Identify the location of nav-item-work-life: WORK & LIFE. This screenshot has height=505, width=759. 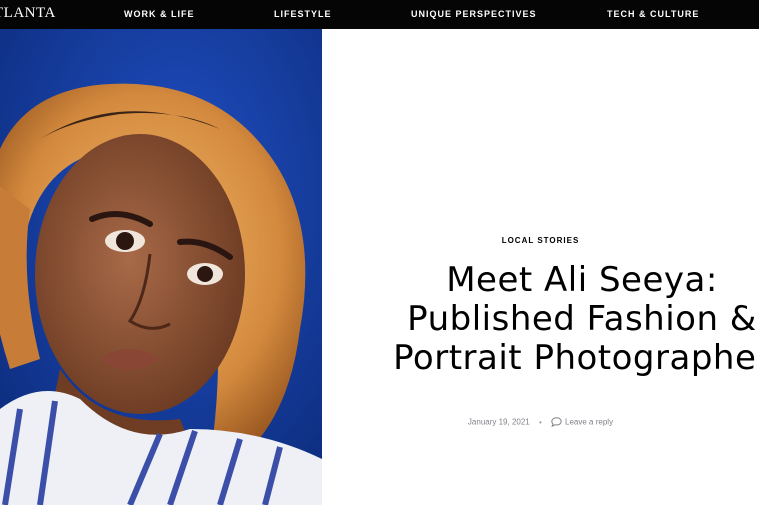
(159, 14).